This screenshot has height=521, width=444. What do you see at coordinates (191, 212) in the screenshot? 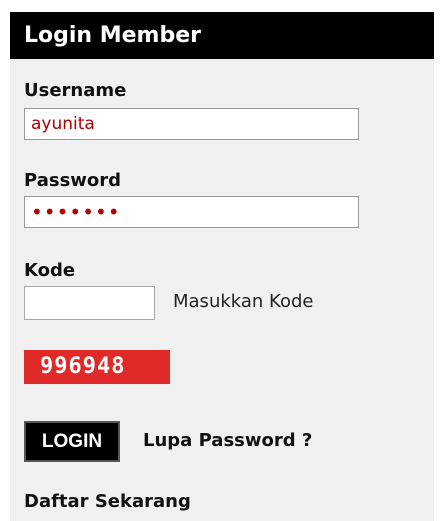
I see `password-field: •••••••` at bounding box center [191, 212].